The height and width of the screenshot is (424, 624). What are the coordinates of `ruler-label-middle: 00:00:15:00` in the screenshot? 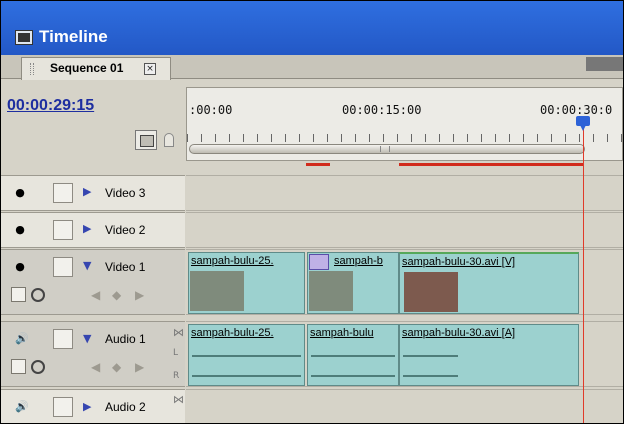 It's located at (382, 110).